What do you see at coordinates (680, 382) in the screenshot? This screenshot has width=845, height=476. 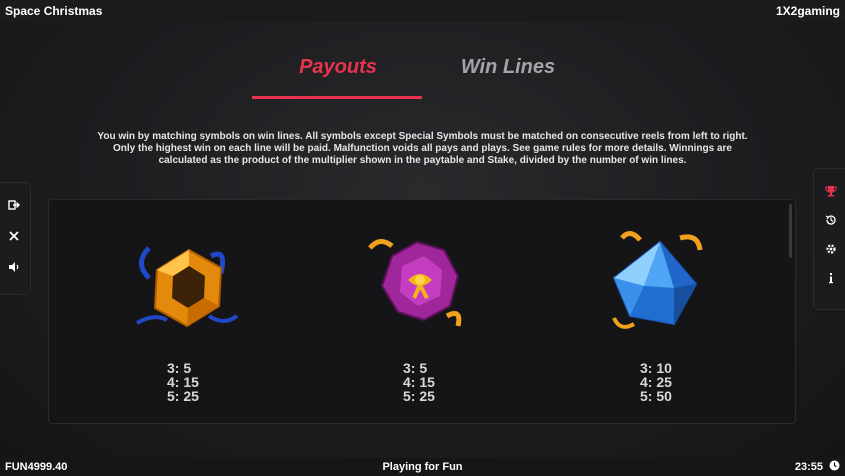 I see `symbol-3-payouts: 3: 10 4: 25 5: 50` at bounding box center [680, 382].